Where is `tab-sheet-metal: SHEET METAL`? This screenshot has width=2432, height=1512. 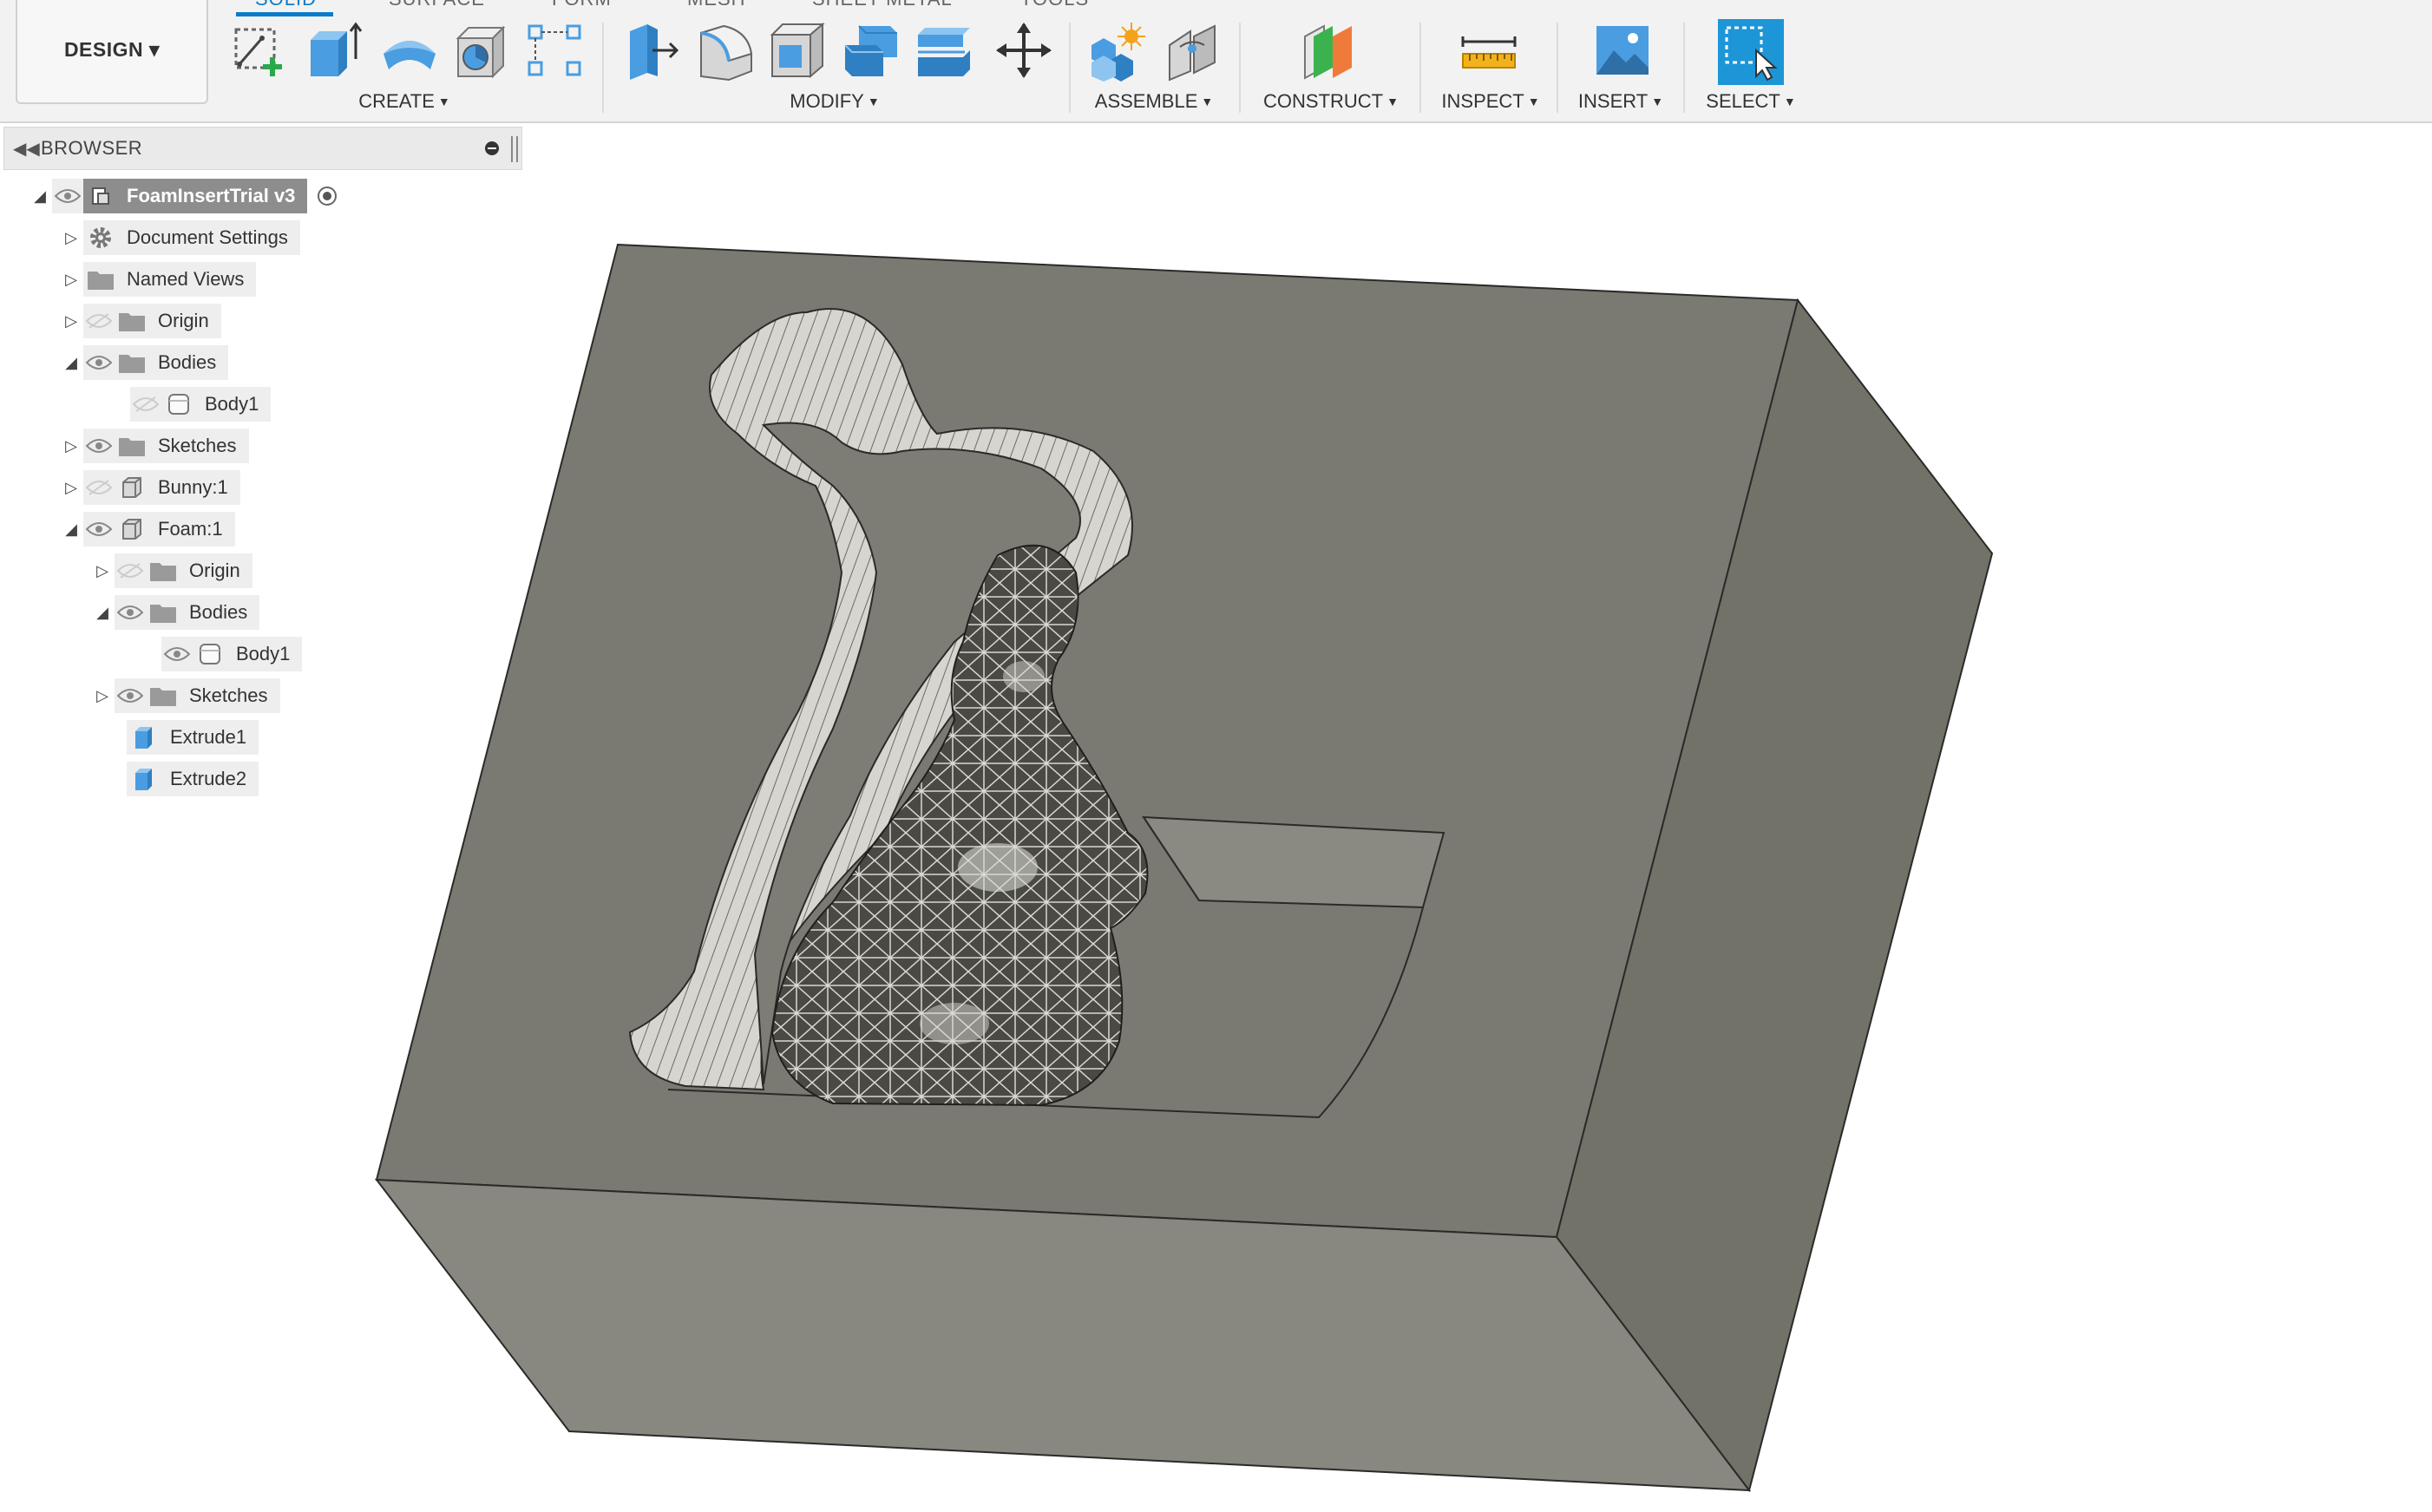 tab-sheet-metal: SHEET METAL is located at coordinates (882, 5).